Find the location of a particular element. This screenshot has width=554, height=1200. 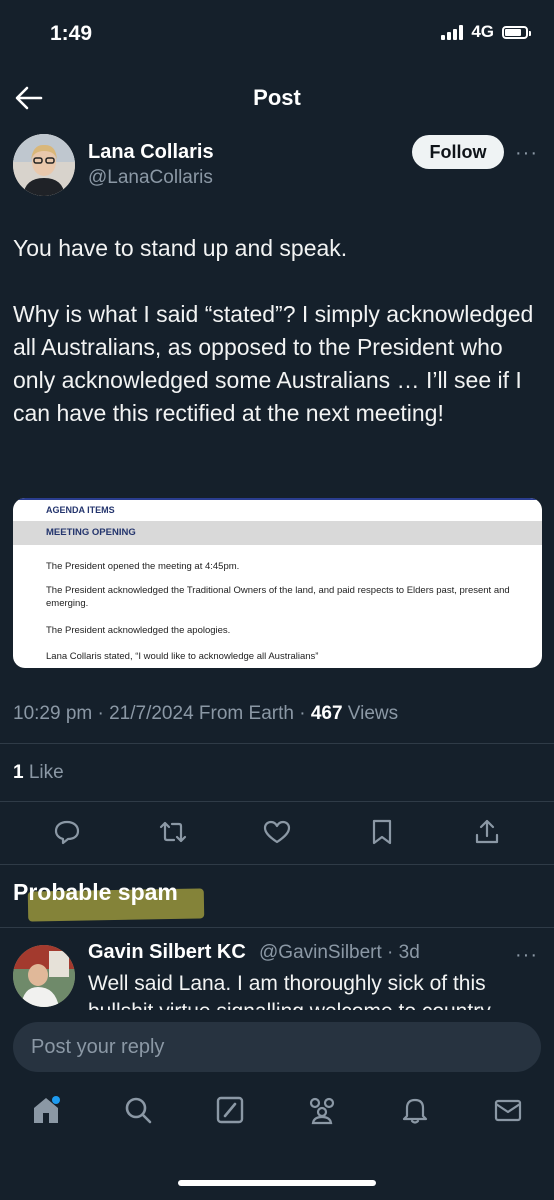

bookmark-button is located at coordinates (382, 832).